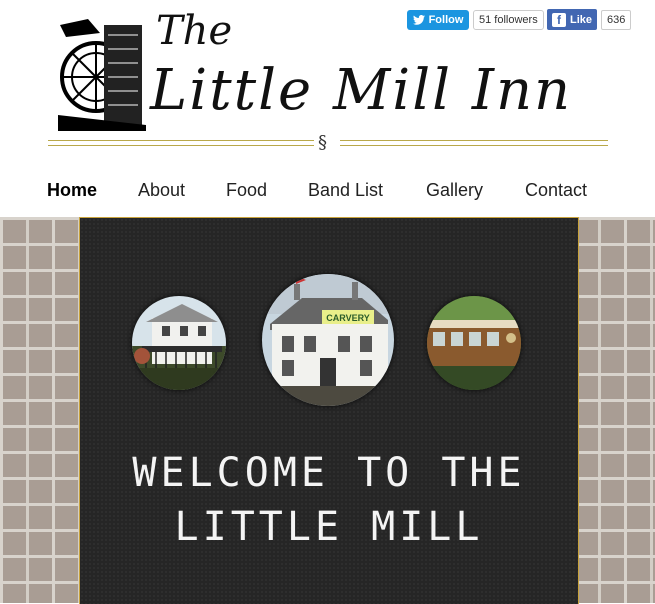 The image size is (655, 604). Describe the element at coordinates (474, 143) in the screenshot. I see `header-divider-right` at that location.